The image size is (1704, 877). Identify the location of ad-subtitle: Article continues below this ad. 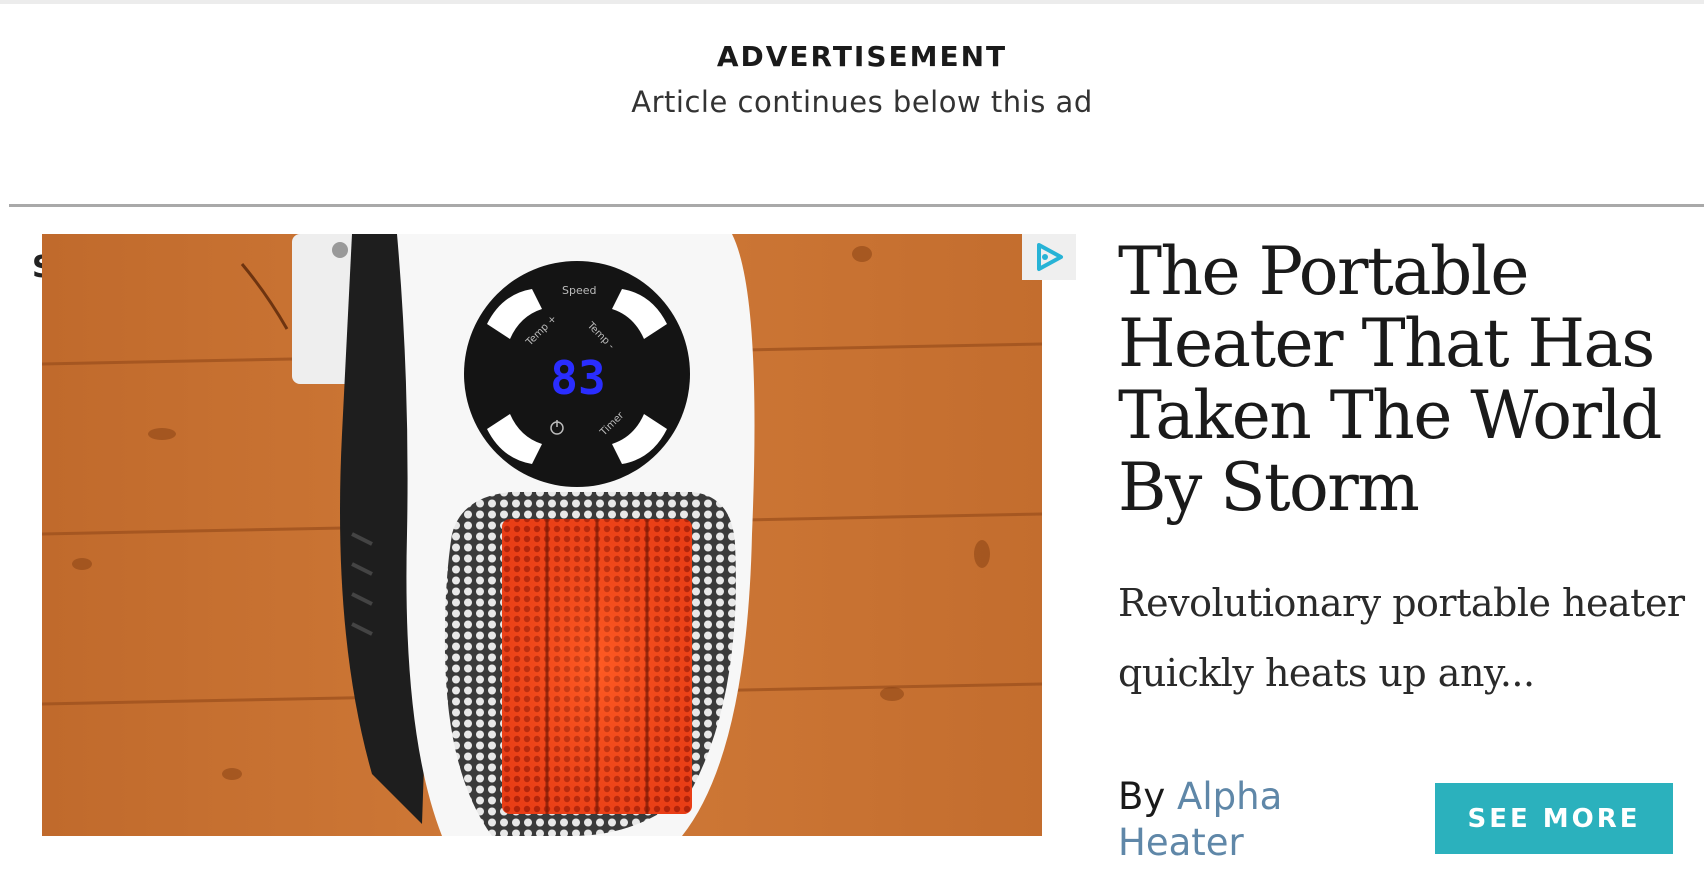
(862, 102).